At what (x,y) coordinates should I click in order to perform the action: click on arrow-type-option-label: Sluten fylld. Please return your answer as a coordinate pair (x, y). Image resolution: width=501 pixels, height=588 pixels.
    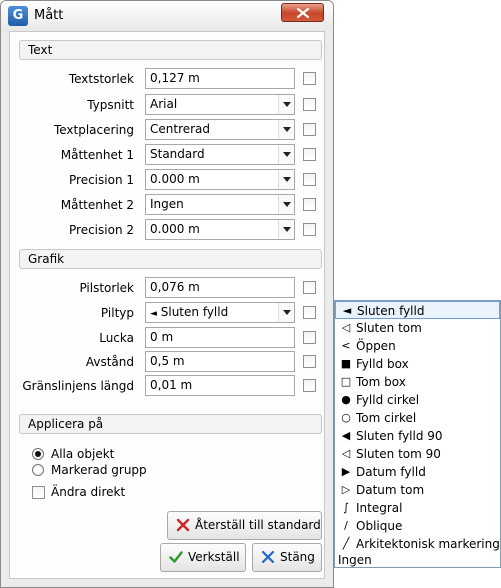
    Looking at the image, I should click on (391, 311).